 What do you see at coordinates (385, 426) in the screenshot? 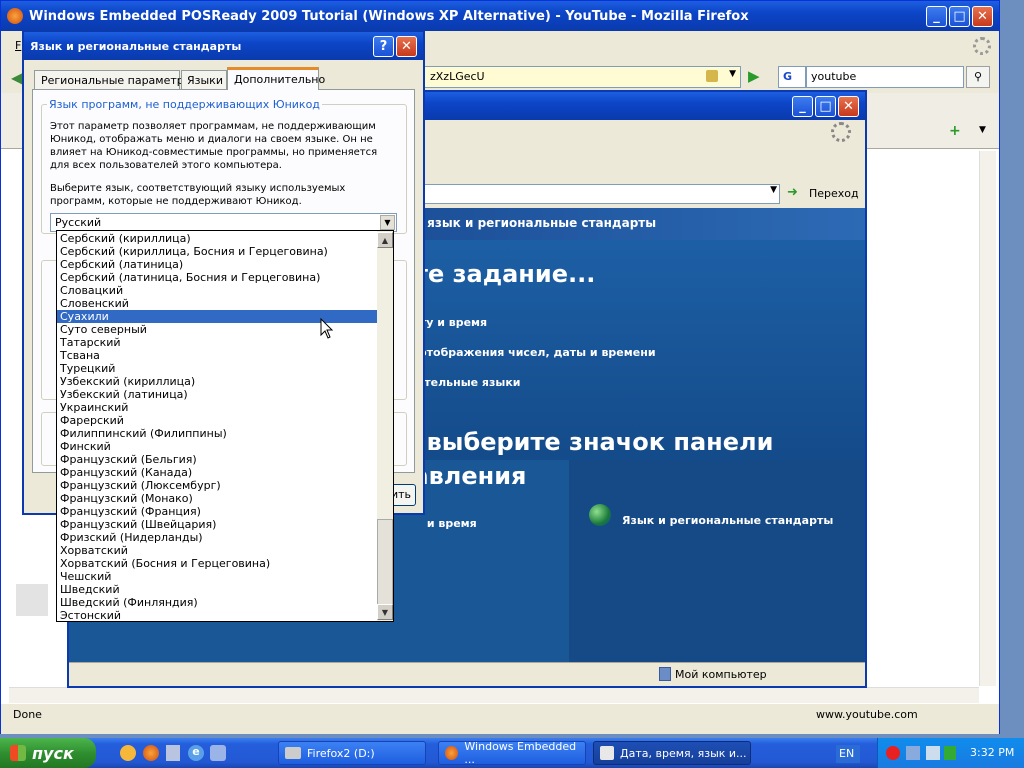
I see `list-scrollbar: ▲ ▼` at bounding box center [385, 426].